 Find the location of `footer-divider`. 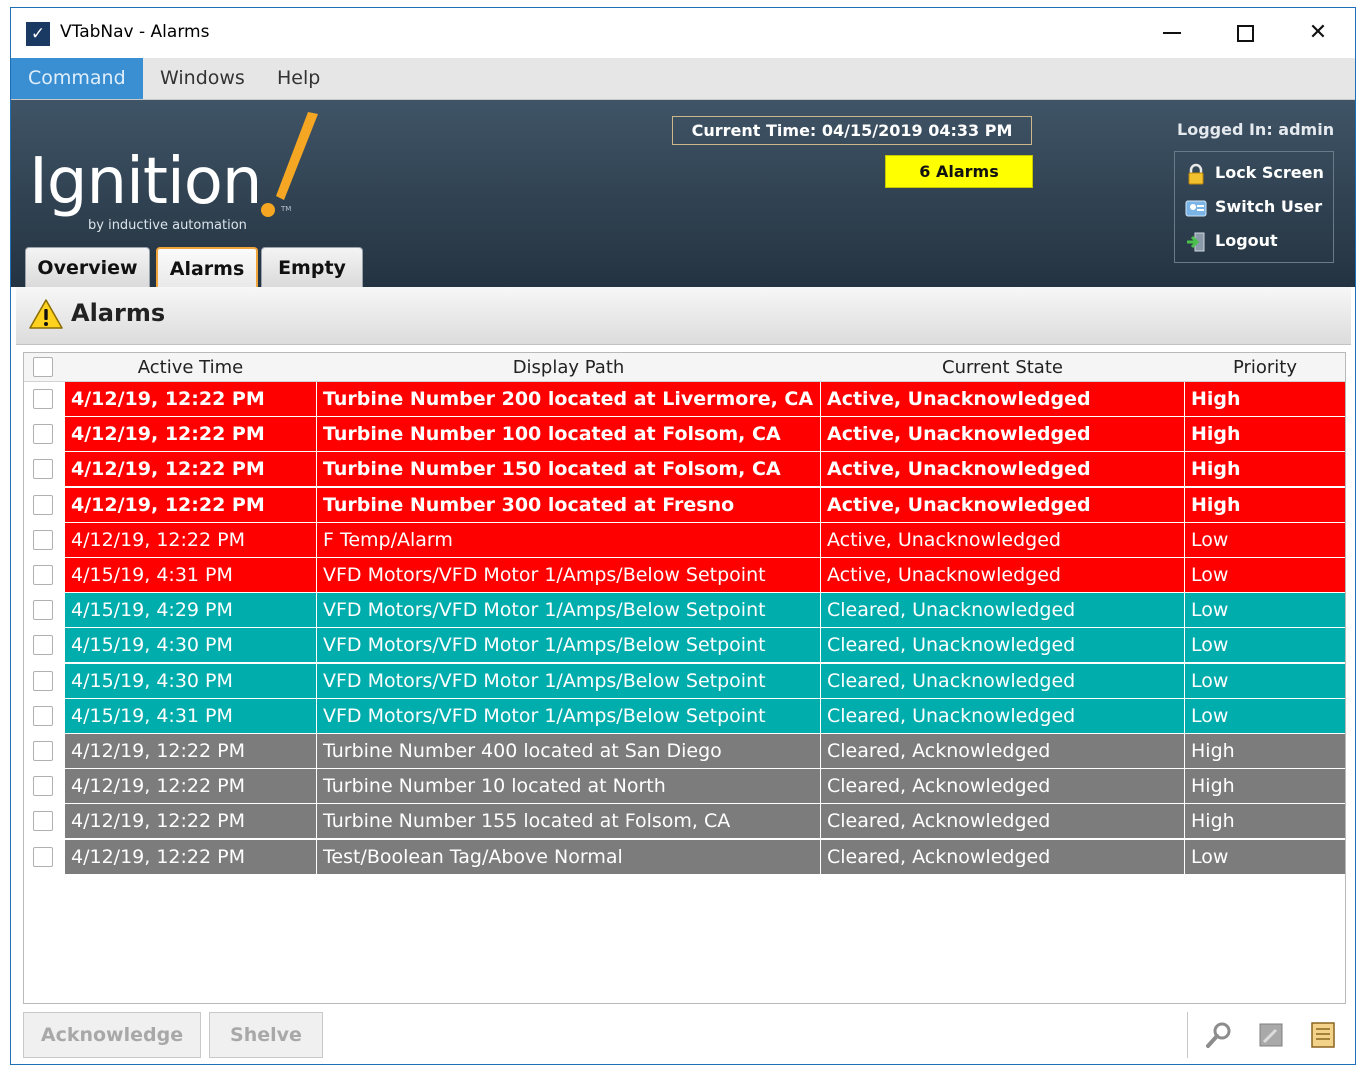

footer-divider is located at coordinates (1187, 1035).